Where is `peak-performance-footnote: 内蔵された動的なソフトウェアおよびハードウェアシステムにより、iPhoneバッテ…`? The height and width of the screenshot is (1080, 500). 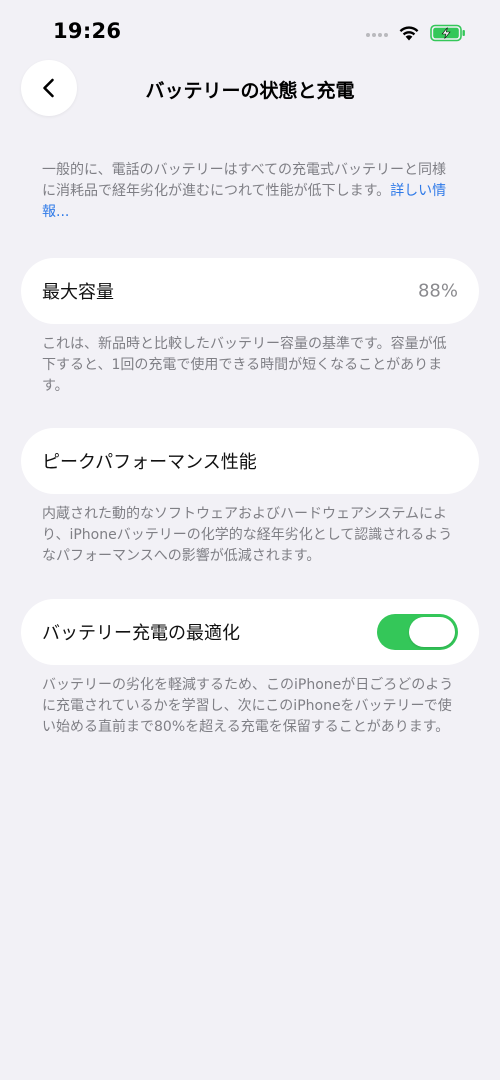 peak-performance-footnote: 内蔵された動的なソフトウェアおよびハードウェアシステムにより、iPhoneバッテ… is located at coordinates (247, 535).